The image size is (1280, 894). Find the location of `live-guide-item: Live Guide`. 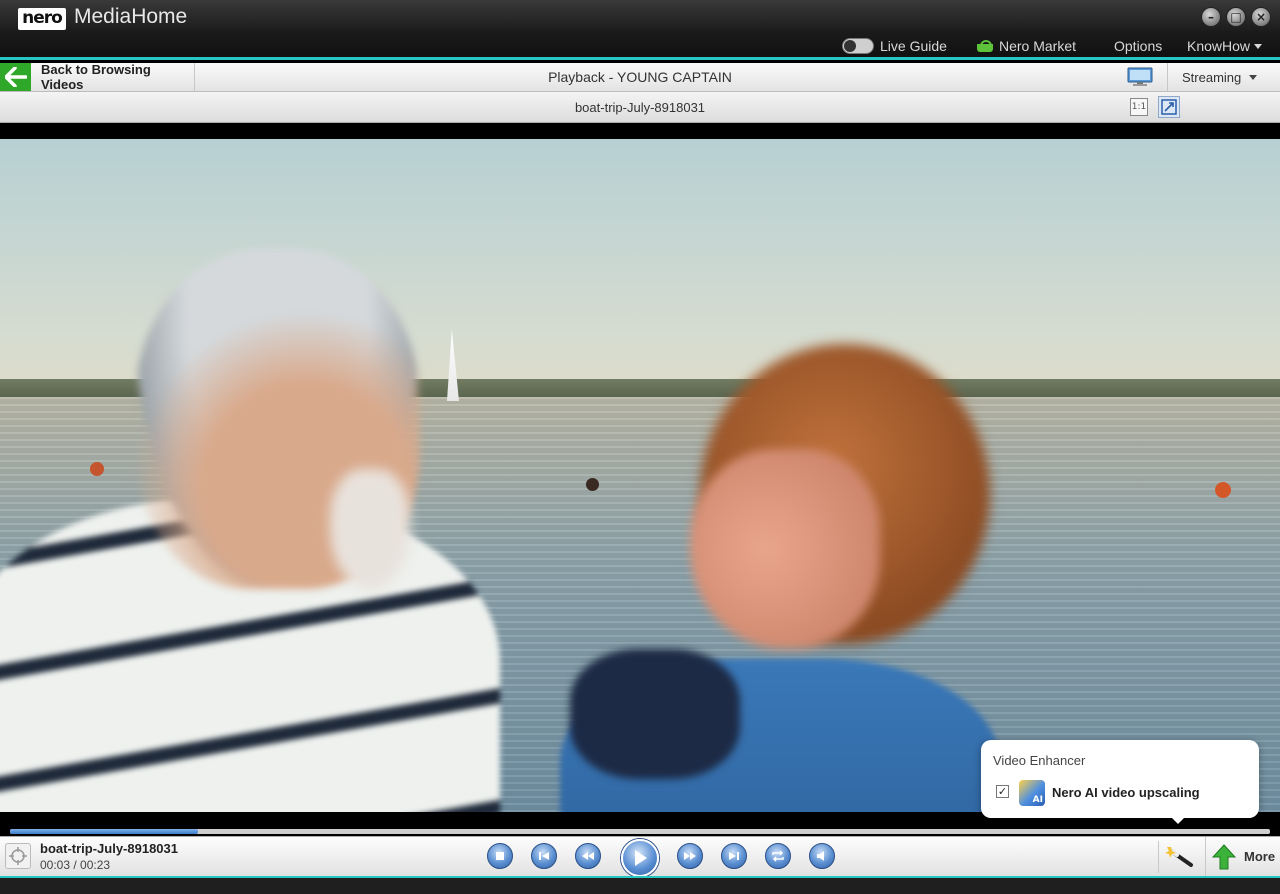

live-guide-item: Live Guide is located at coordinates (894, 46).